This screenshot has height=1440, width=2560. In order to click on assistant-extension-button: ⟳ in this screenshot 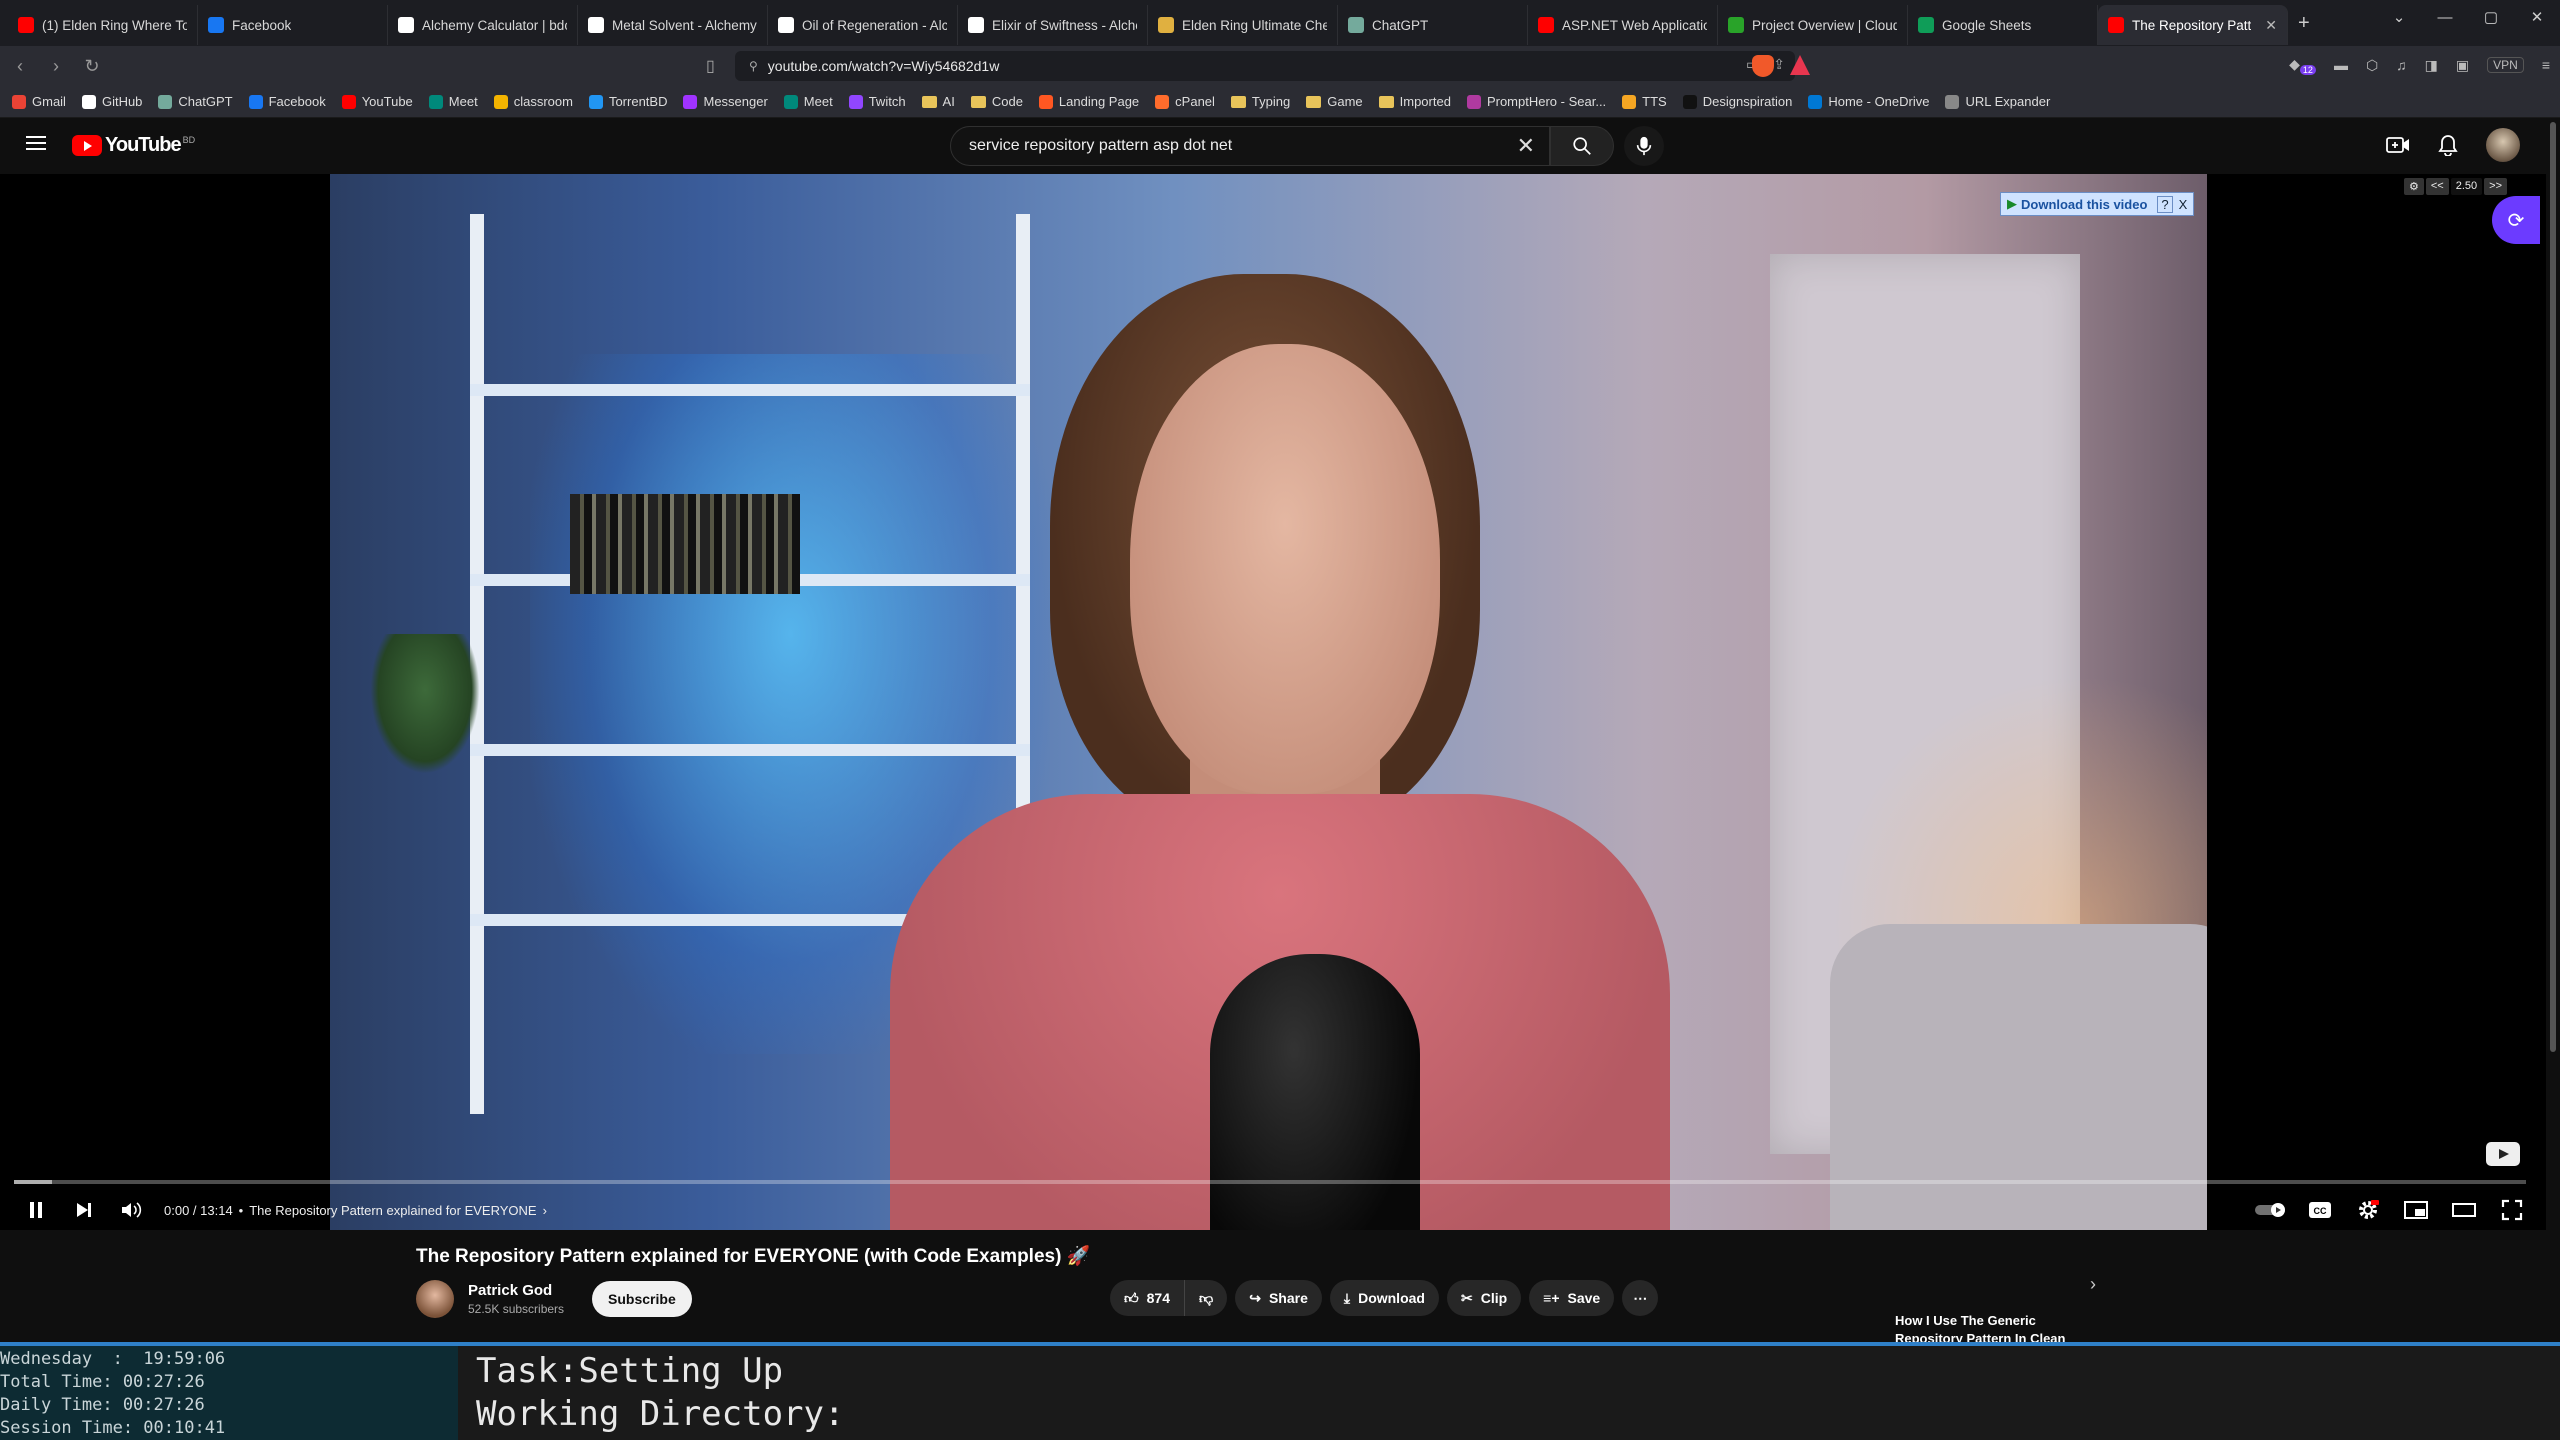, I will do `click(2516, 220)`.